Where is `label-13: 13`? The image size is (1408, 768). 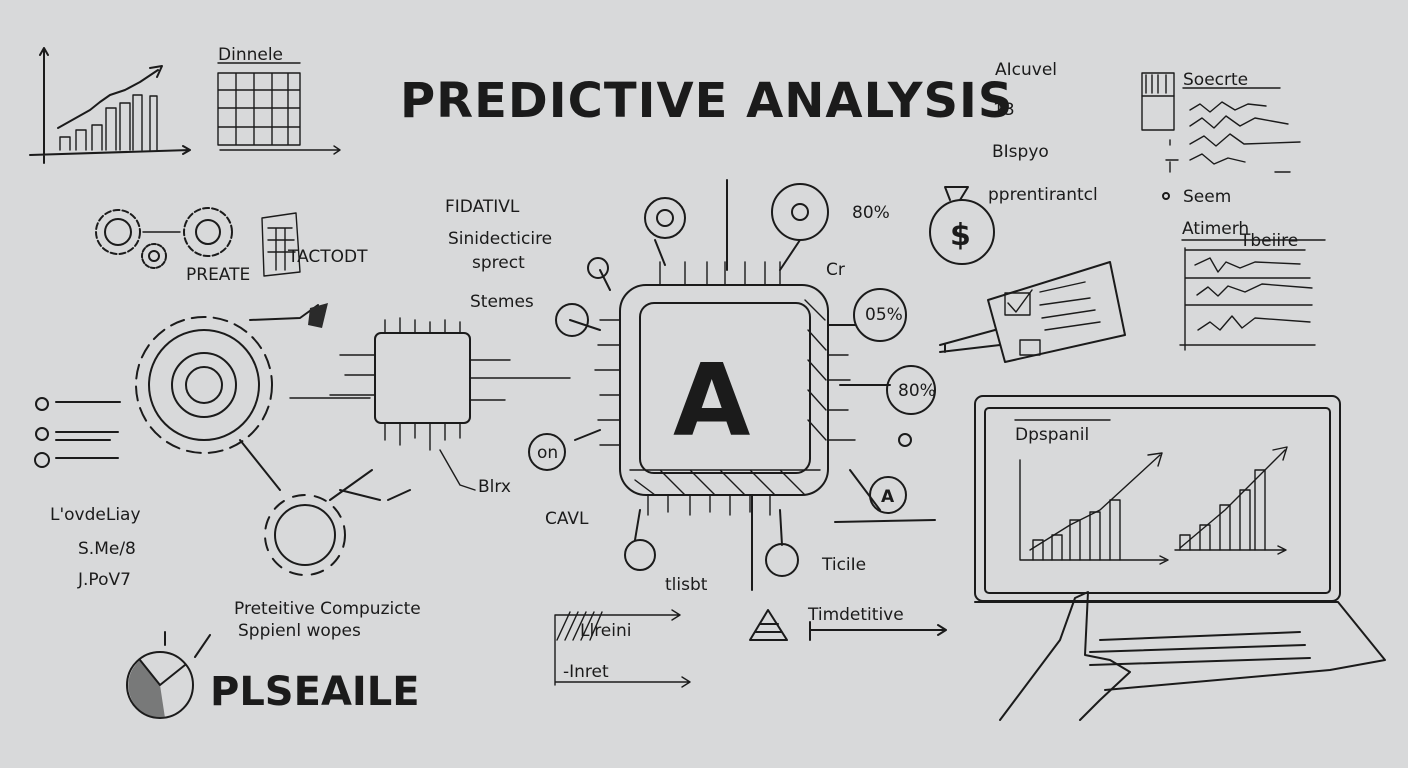 label-13: 13 is located at coordinates (1004, 110).